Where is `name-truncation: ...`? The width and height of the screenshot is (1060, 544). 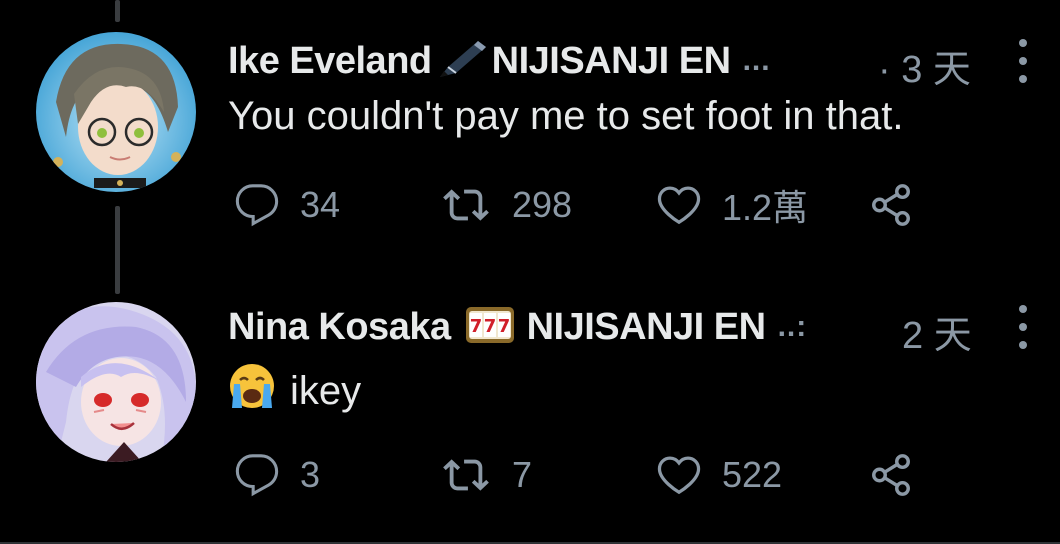 name-truncation: ... is located at coordinates (756, 60).